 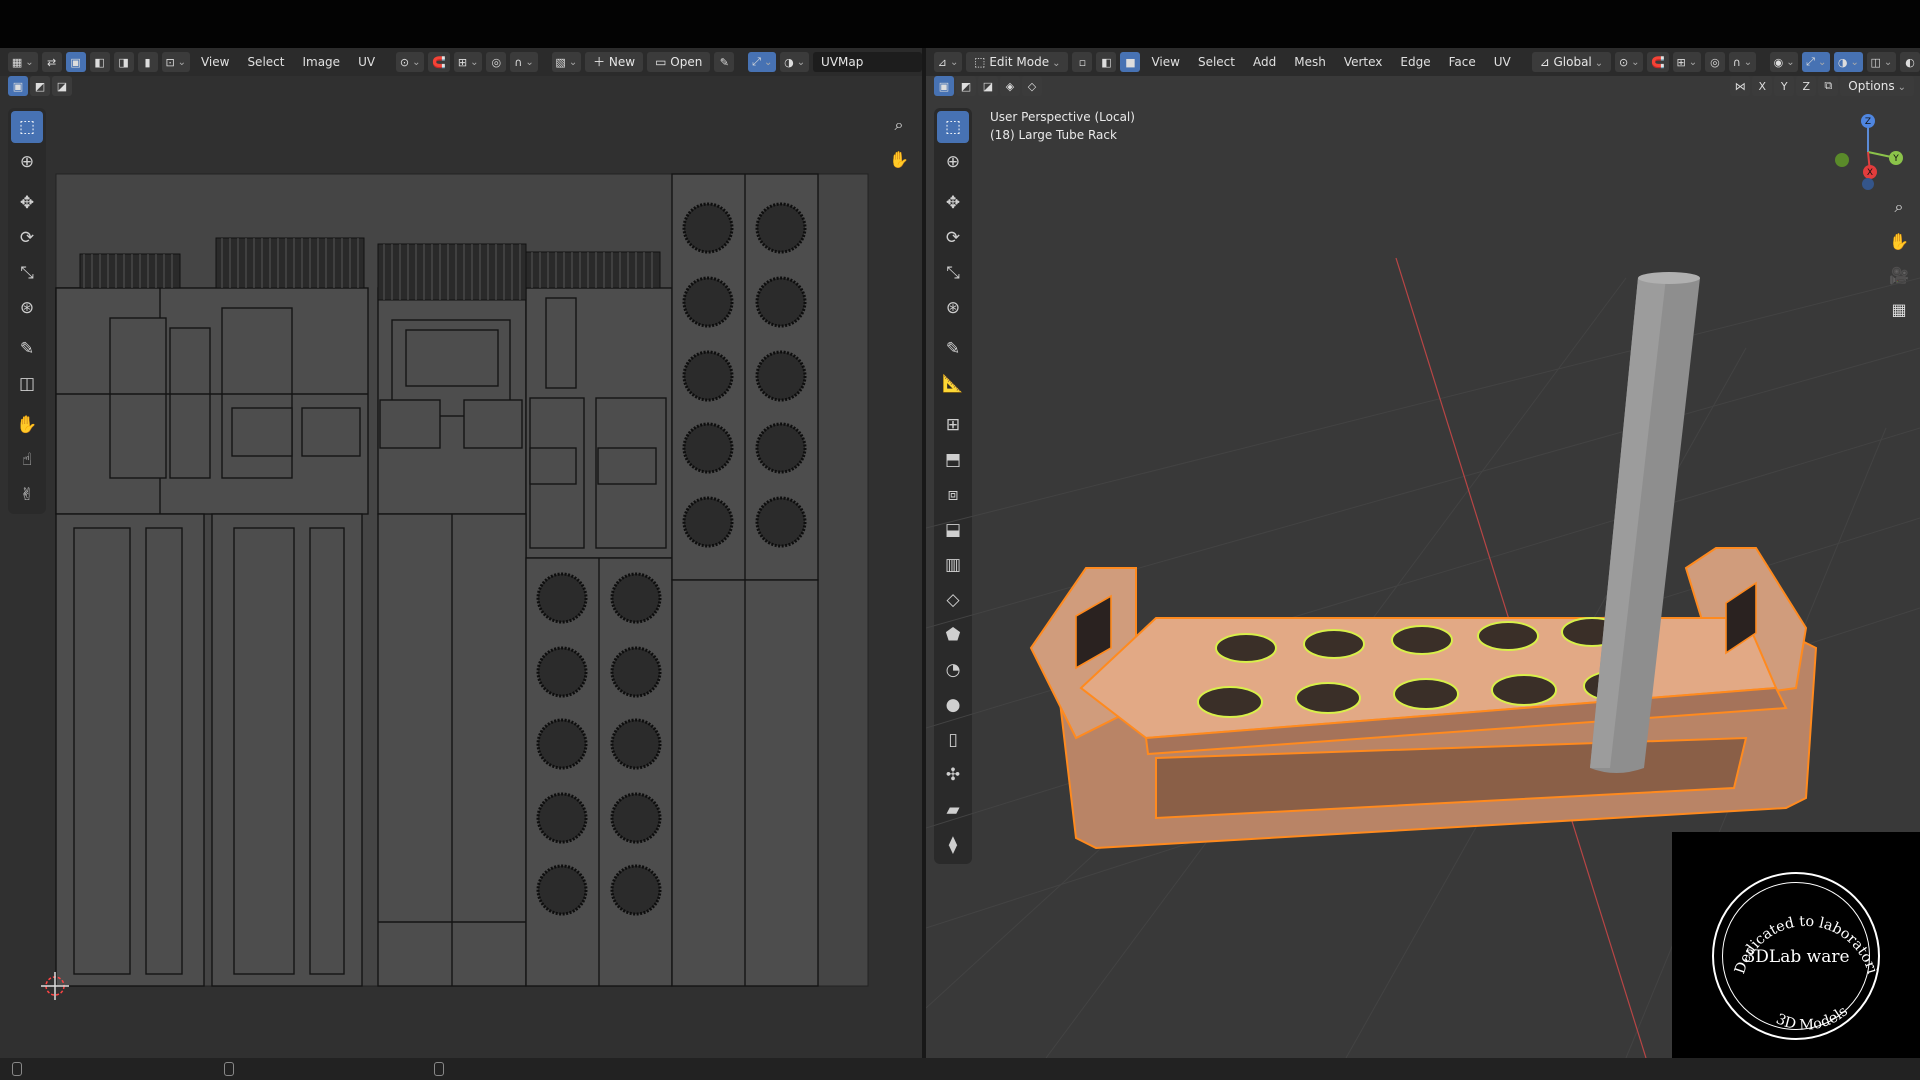 What do you see at coordinates (953, 460) in the screenshot?
I see `extrude-icon: ⬒` at bounding box center [953, 460].